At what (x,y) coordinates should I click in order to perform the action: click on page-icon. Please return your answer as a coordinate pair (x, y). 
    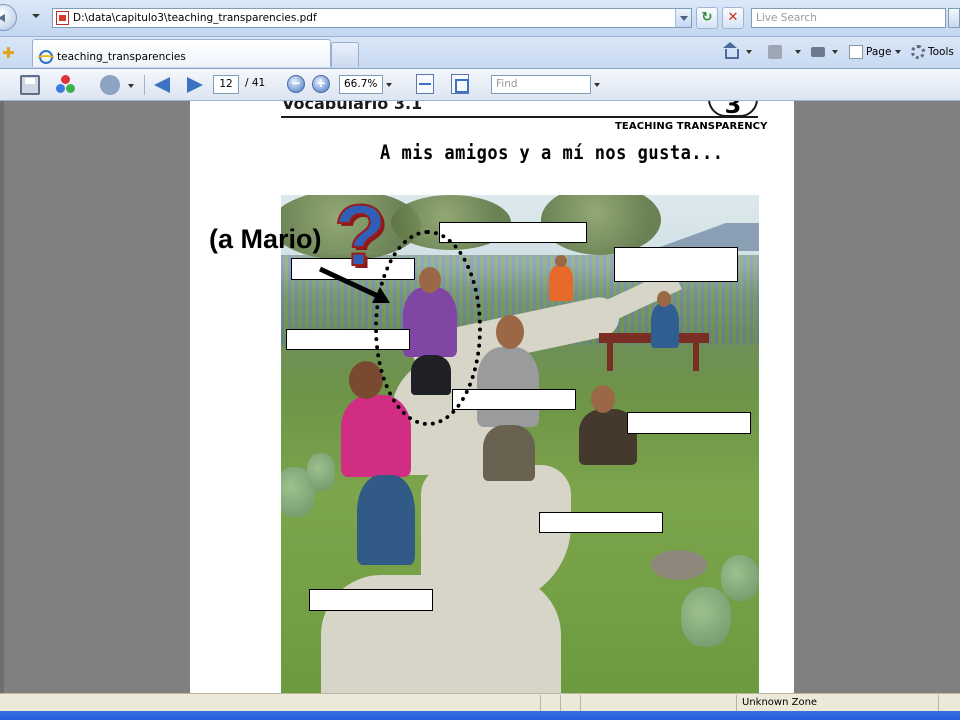
    Looking at the image, I should click on (856, 52).